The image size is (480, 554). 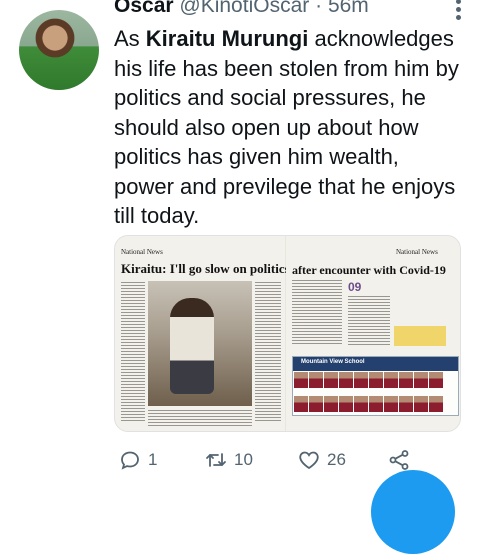 What do you see at coordinates (375, 364) in the screenshot?
I see `school-ad-band: Mountain View School` at bounding box center [375, 364].